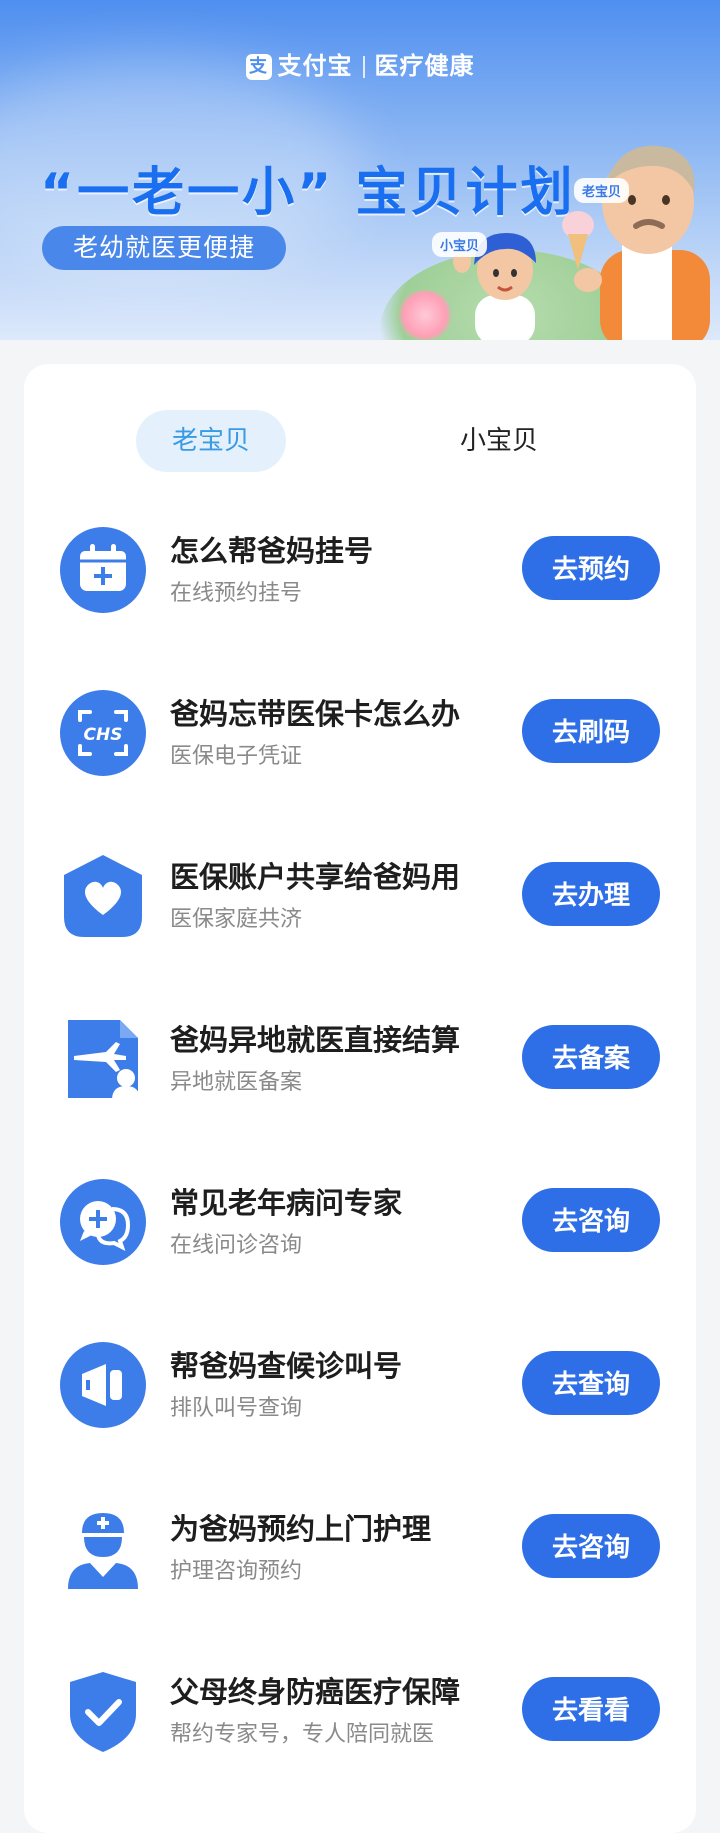 The width and height of the screenshot is (720, 1833). I want to click on tag-young-baby: 小宝贝, so click(460, 244).